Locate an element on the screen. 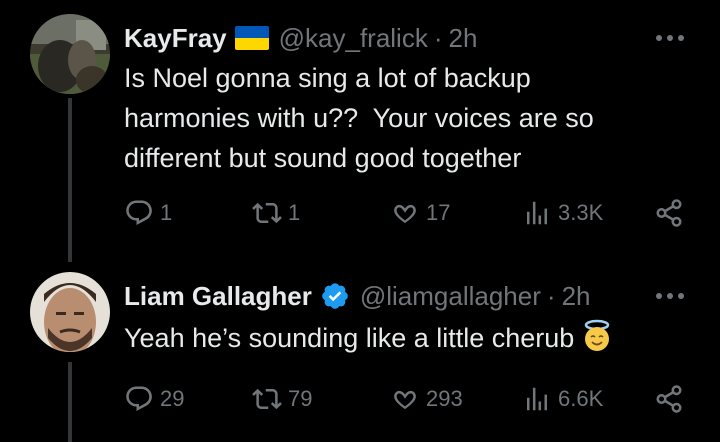 This screenshot has height=442, width=720. tweet-header: Liam Gallagher @liamgallagher · 2h is located at coordinates (407, 296).